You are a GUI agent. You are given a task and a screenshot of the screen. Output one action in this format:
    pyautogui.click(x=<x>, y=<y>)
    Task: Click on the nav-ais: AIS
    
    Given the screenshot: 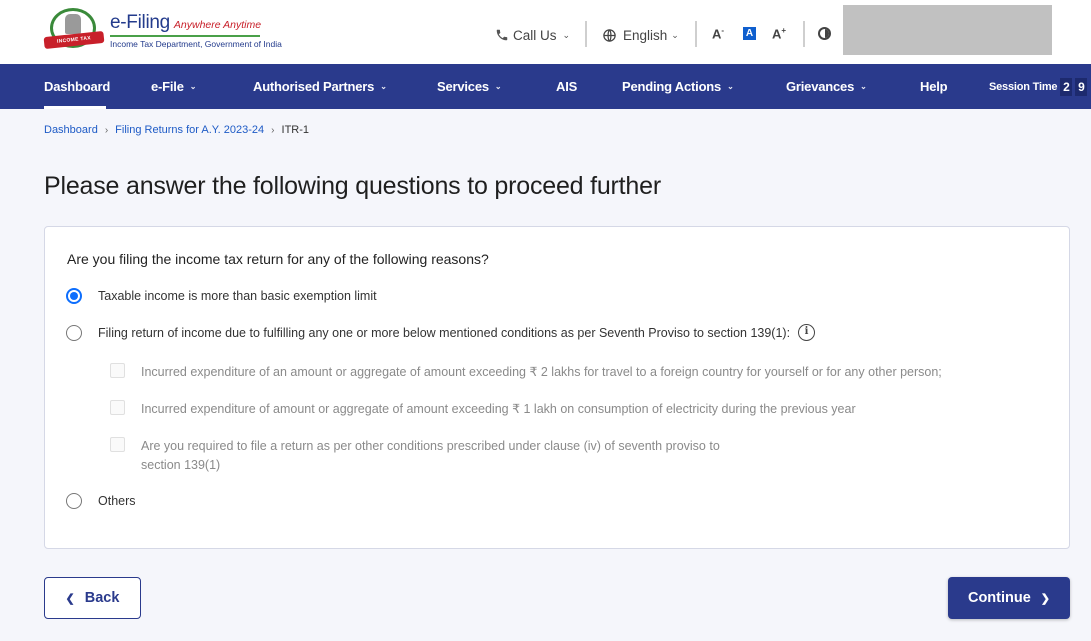 What is the action you would take?
    pyautogui.click(x=566, y=86)
    